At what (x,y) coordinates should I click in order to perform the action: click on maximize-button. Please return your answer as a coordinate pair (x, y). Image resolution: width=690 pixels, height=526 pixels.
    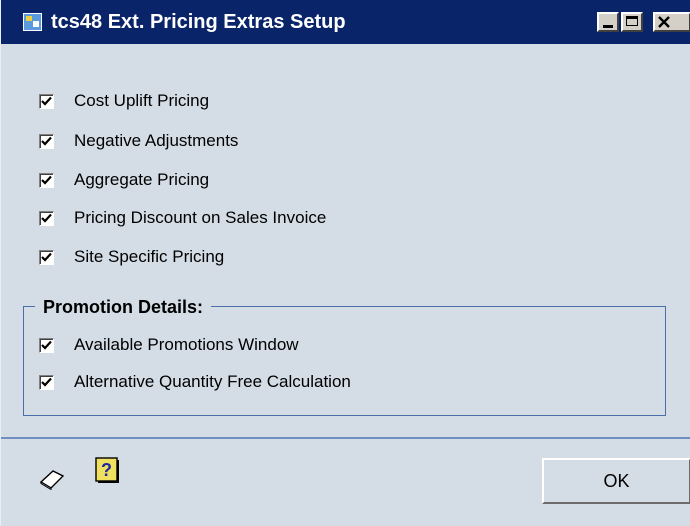
    Looking at the image, I should click on (632, 22).